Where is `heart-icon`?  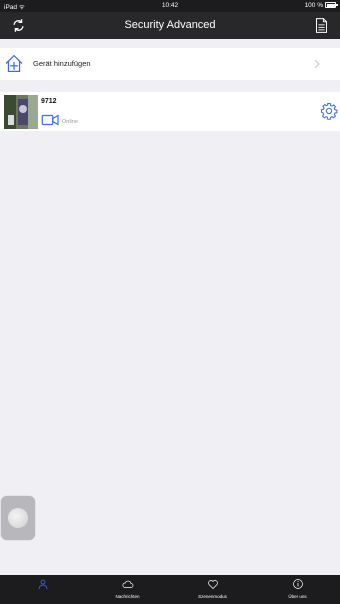 heart-icon is located at coordinates (212, 584).